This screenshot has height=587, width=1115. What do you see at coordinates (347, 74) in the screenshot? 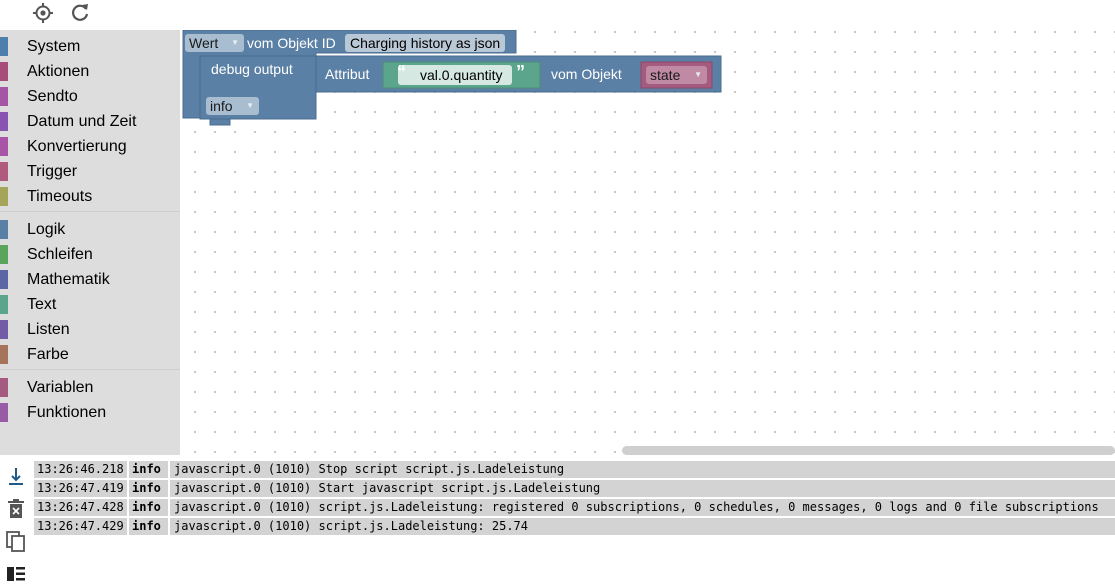
I see `attribute-label: Attribut` at bounding box center [347, 74].